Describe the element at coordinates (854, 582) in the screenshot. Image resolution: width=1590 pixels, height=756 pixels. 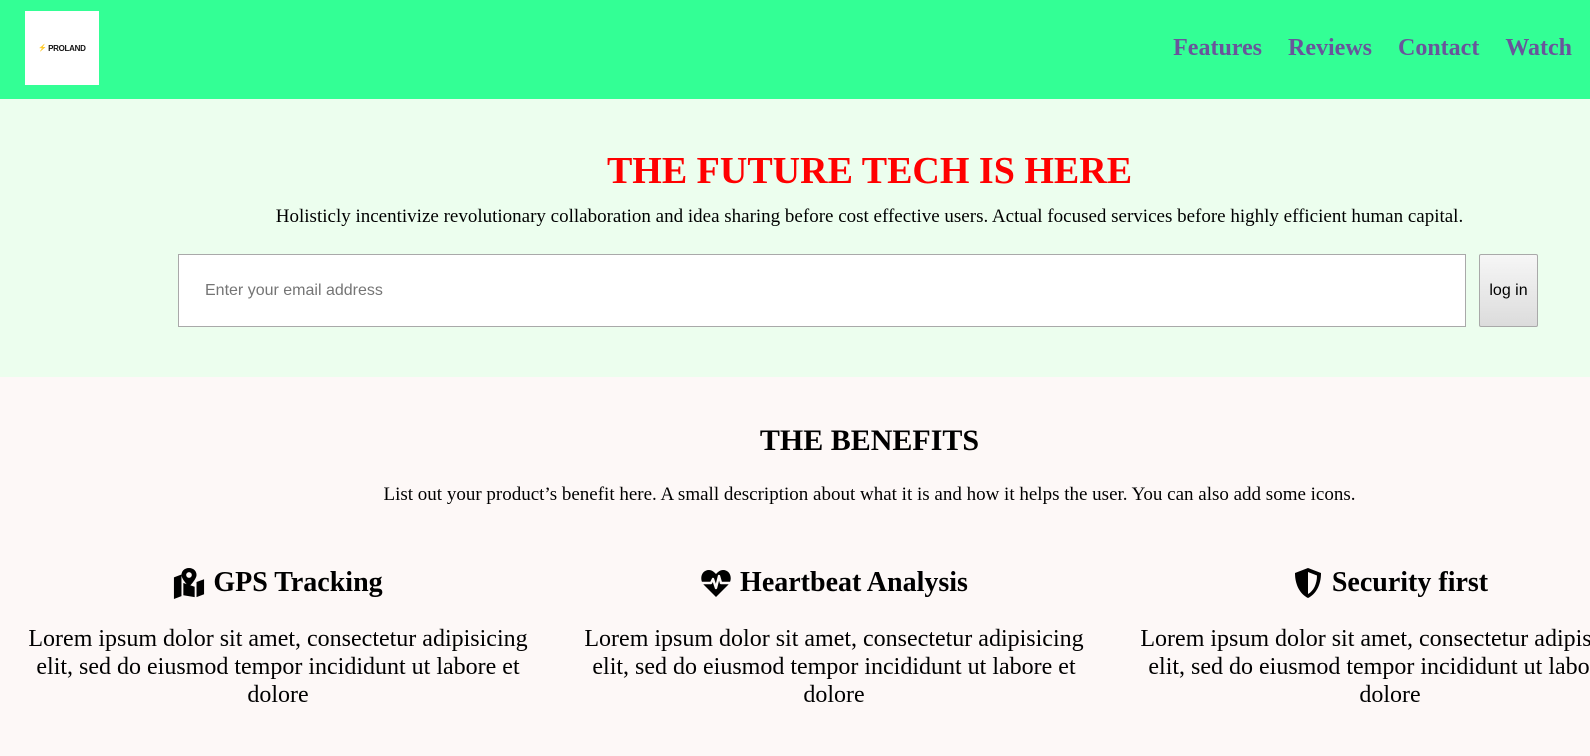
I see `benefit-title-text: Heartbeat Analysis` at that location.